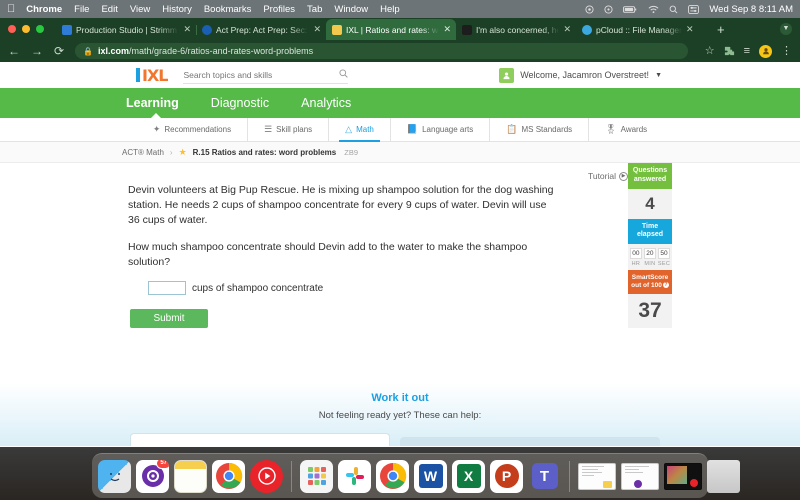  Describe the element at coordinates (14, 51) in the screenshot. I see `back-button: ←` at that location.